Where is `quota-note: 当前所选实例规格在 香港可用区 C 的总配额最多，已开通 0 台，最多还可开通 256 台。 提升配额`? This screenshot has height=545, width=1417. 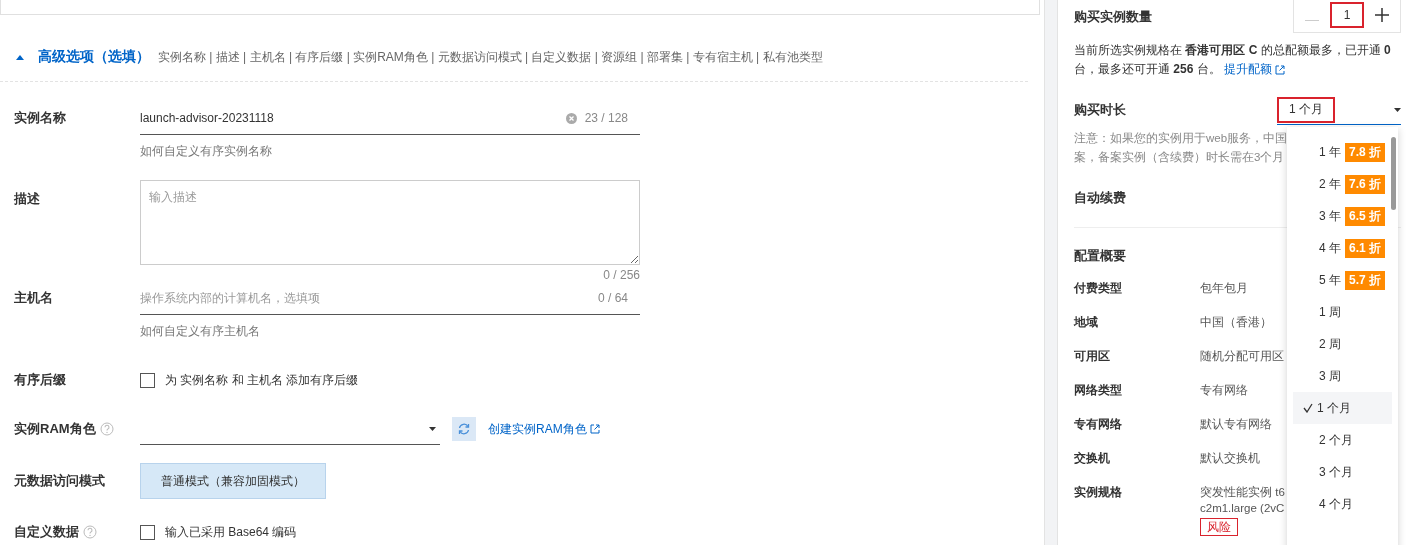
quota-note: 当前所选实例规格在 香港可用区 C 的总配额最多，已开通 0 台，最多还可开通 256 台。 提升配额 is located at coordinates (1237, 60).